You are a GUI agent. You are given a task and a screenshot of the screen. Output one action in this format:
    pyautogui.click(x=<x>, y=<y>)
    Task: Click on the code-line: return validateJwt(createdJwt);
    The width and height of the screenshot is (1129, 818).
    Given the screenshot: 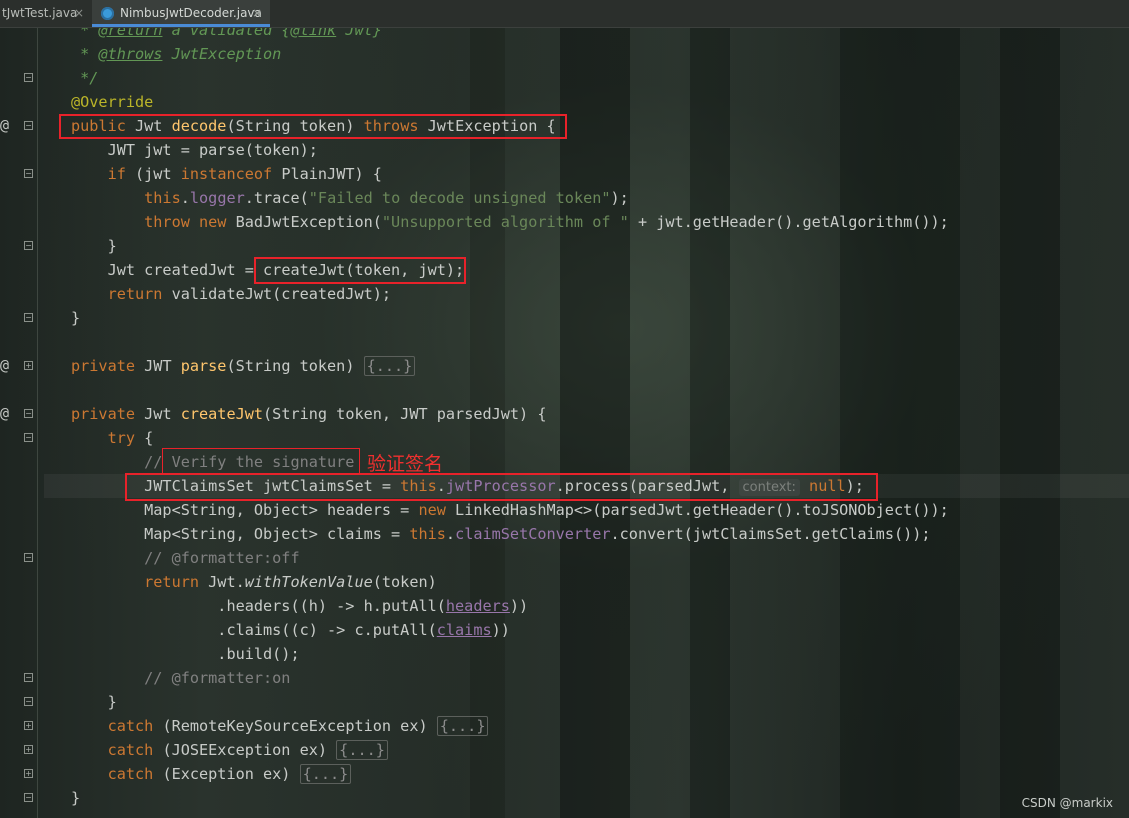 What is the action you would take?
    pyautogui.click(x=231, y=294)
    